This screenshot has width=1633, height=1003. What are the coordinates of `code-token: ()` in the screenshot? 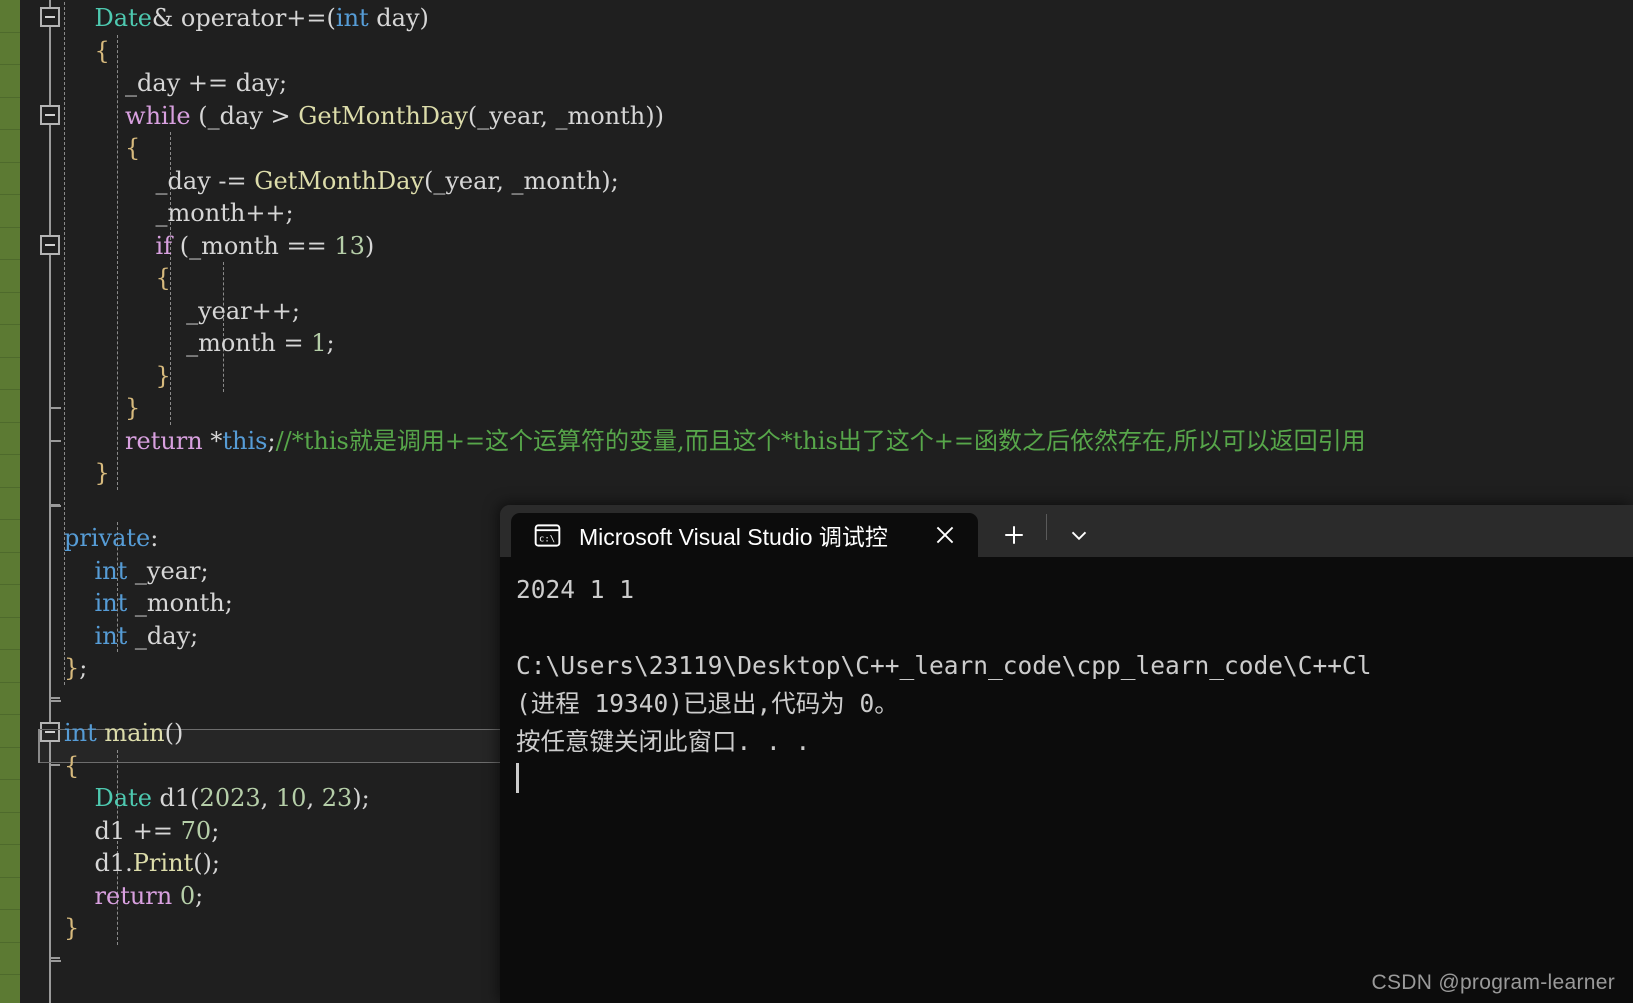 It's located at (174, 733).